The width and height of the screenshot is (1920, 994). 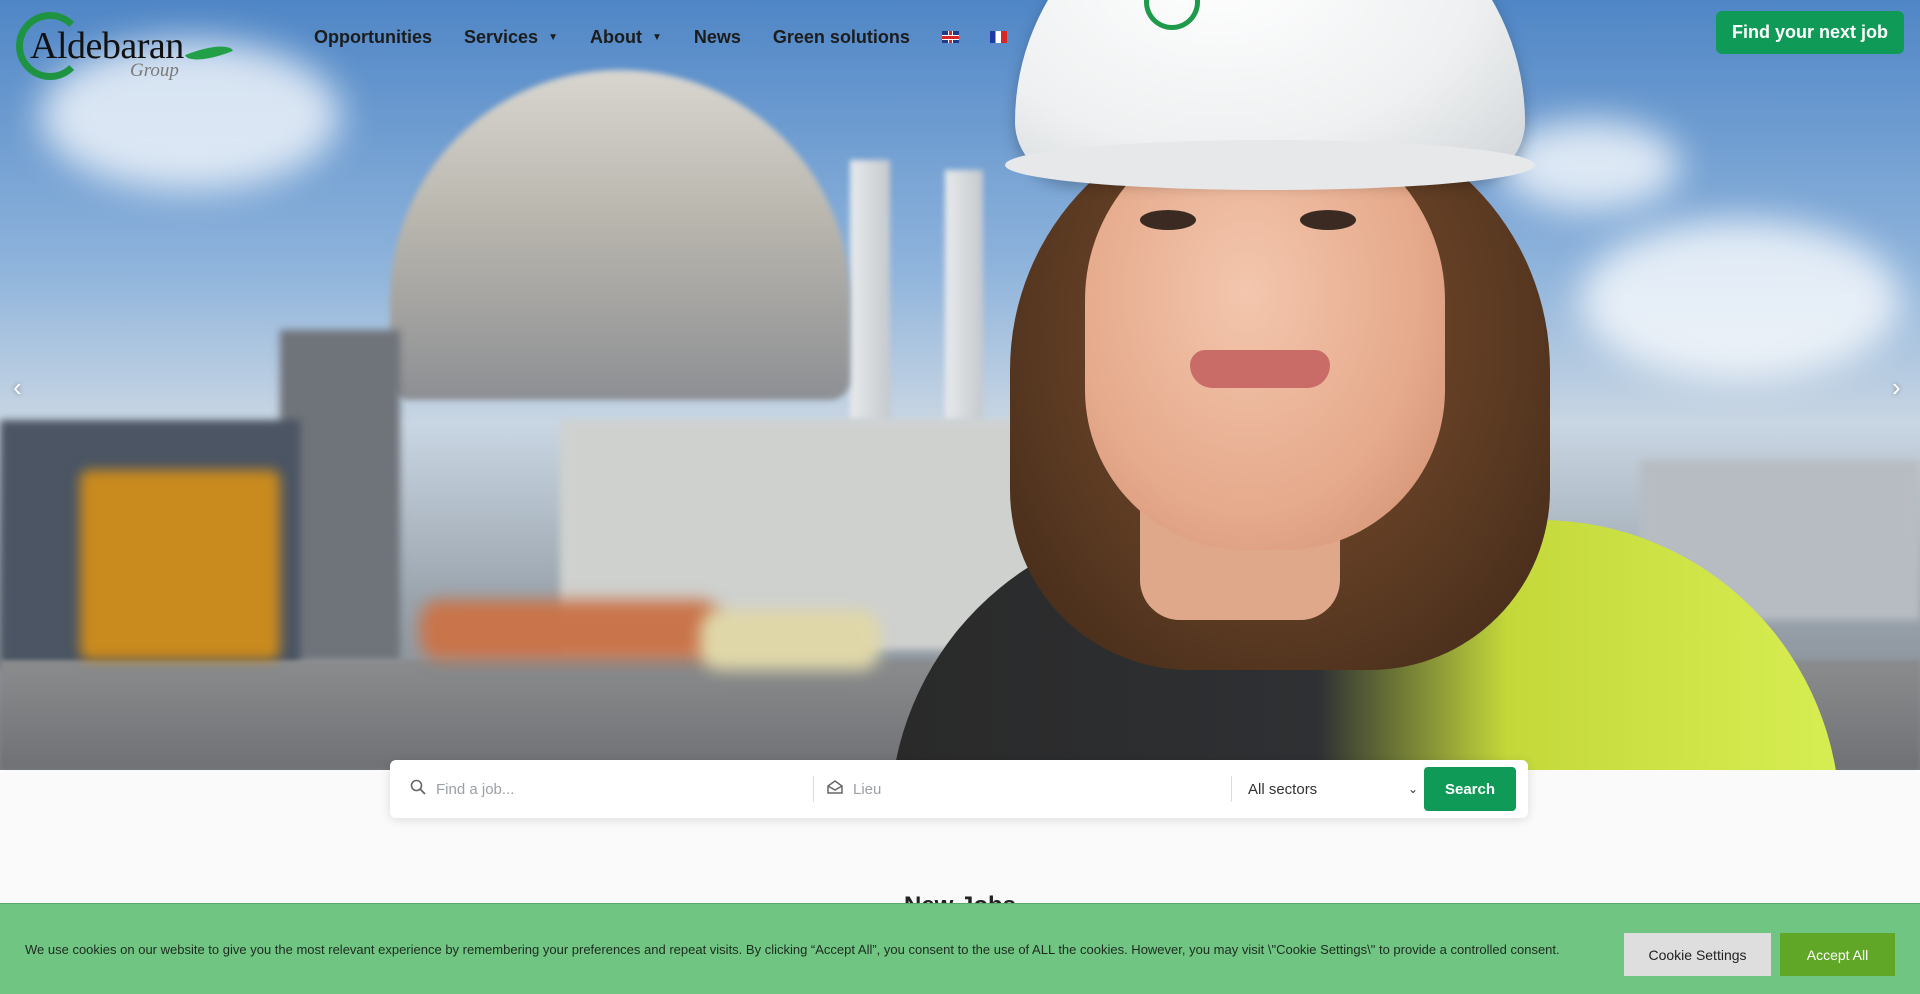 What do you see at coordinates (1470, 789) in the screenshot?
I see `search-button: Search` at bounding box center [1470, 789].